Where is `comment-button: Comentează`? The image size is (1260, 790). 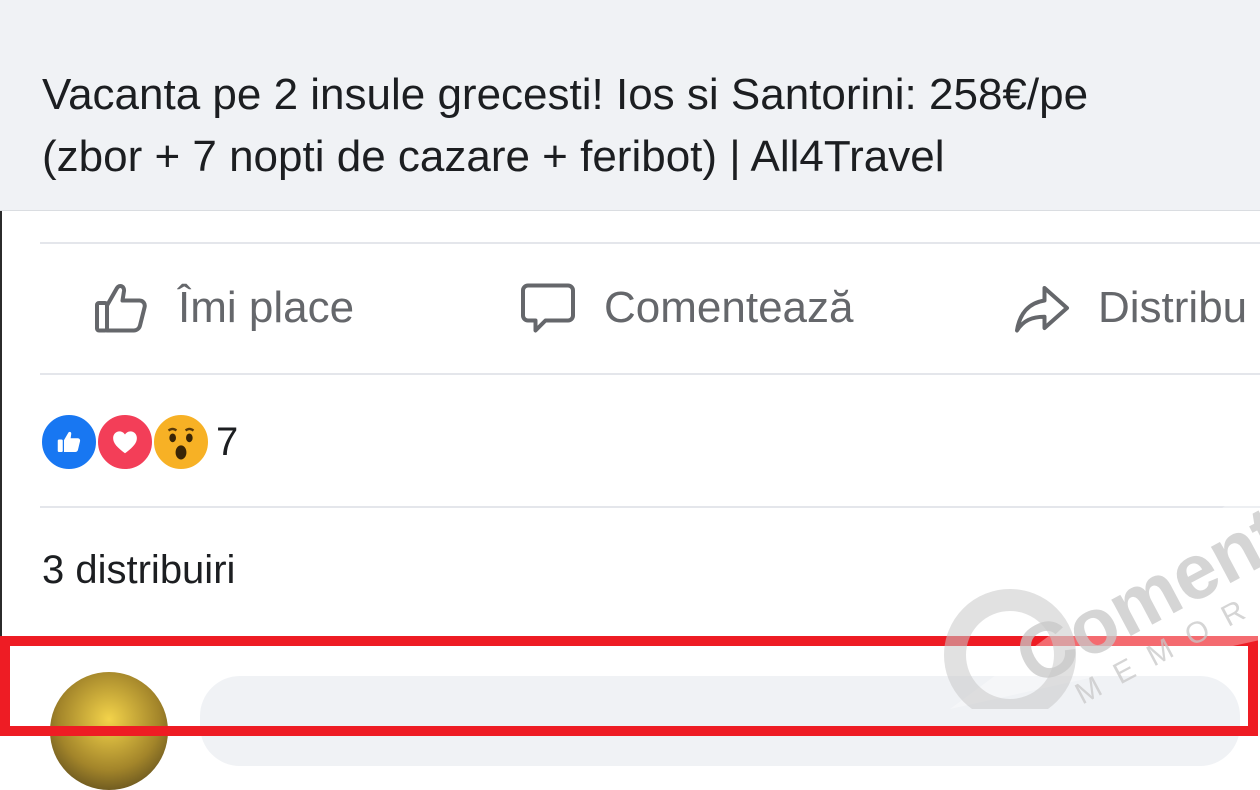 comment-button: Comentează is located at coordinates (685, 308).